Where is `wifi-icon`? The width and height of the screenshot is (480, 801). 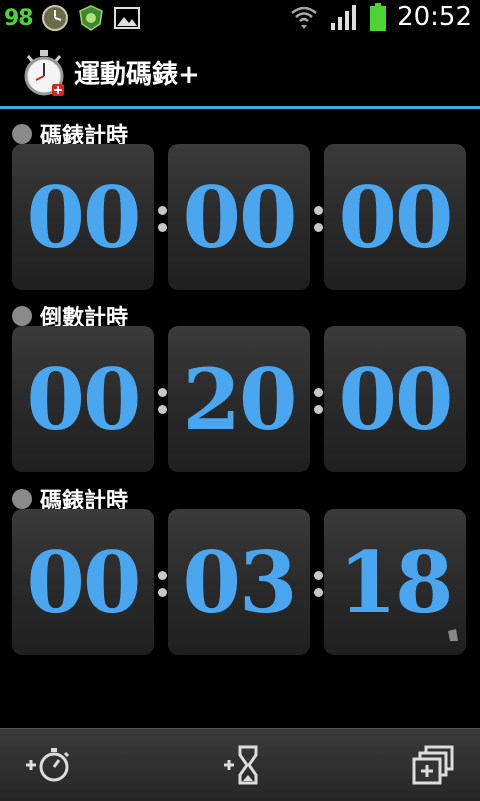 wifi-icon is located at coordinates (304, 17).